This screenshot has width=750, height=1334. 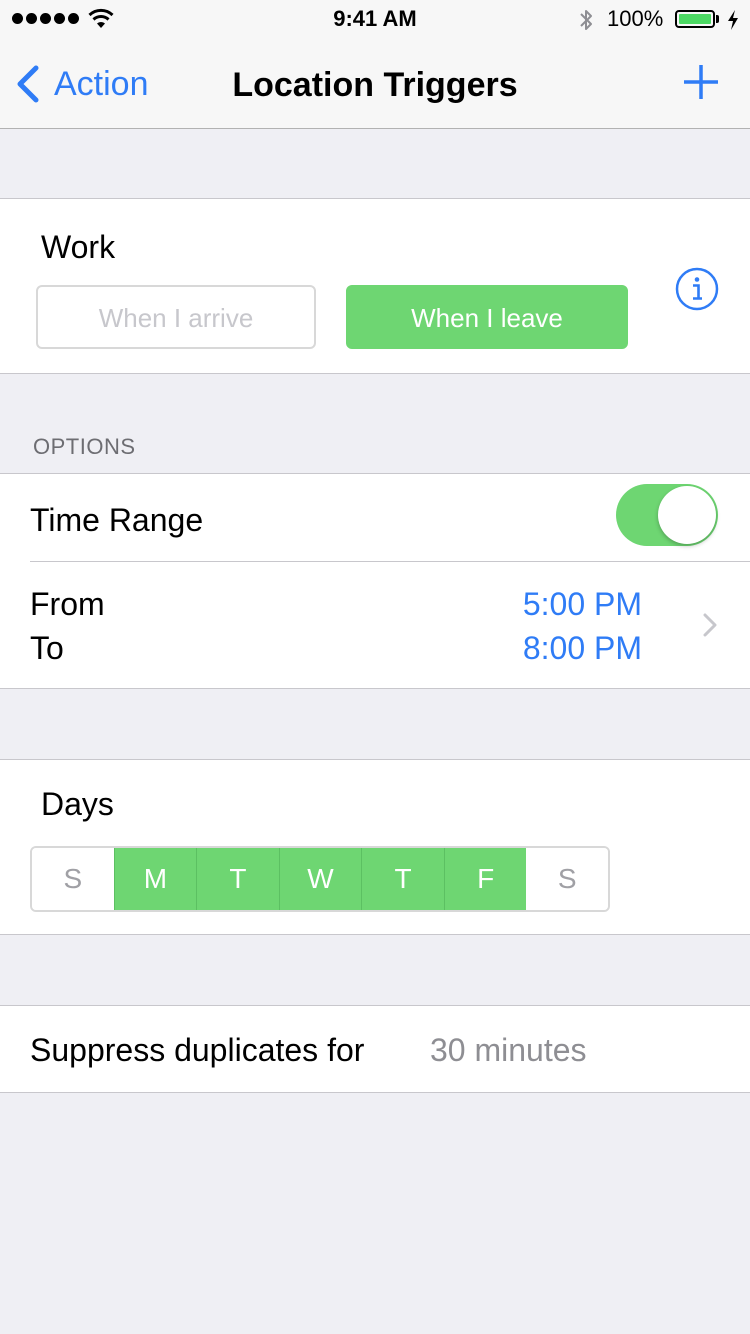 I want to click on toggle-knob, so click(x=687, y=515).